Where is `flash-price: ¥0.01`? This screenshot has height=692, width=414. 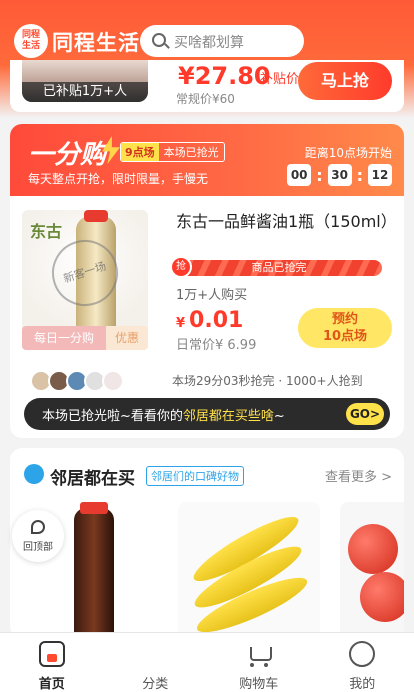 flash-price: ¥0.01 is located at coordinates (210, 320).